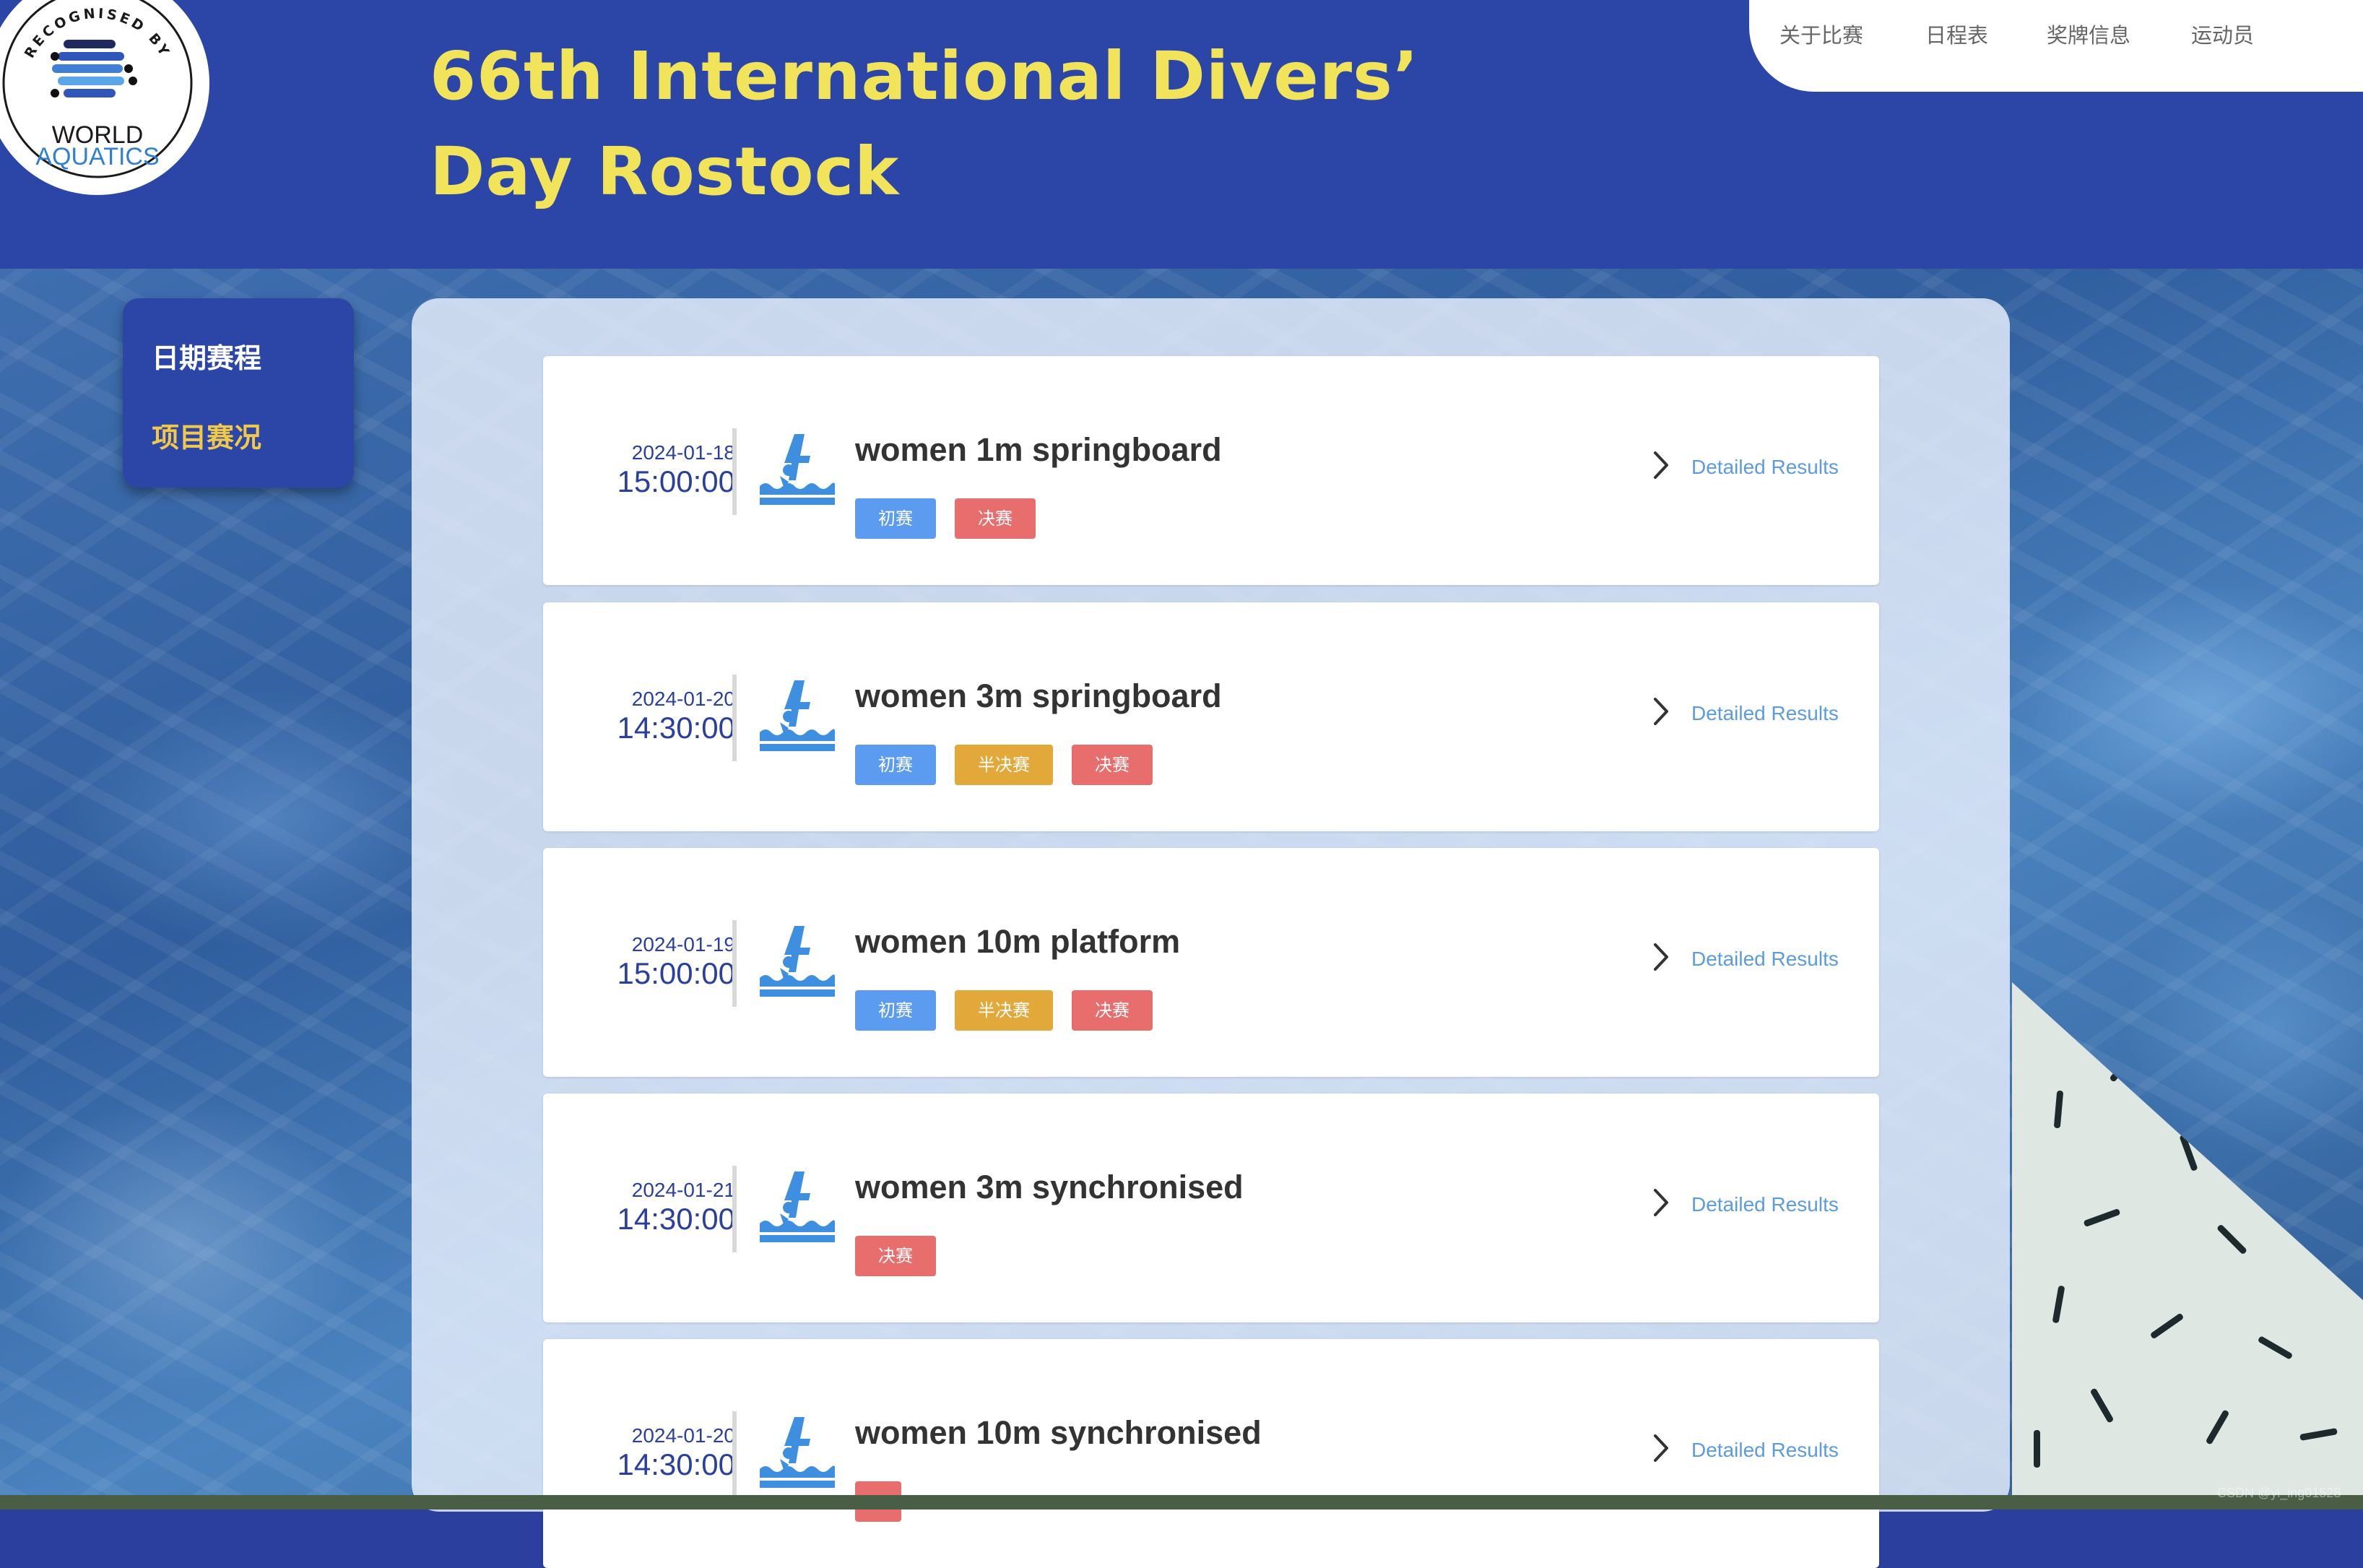 The image size is (2363, 1568). Describe the element at coordinates (2279, 1493) in the screenshot. I see `watermark: CSDN @yi_ing01528` at that location.